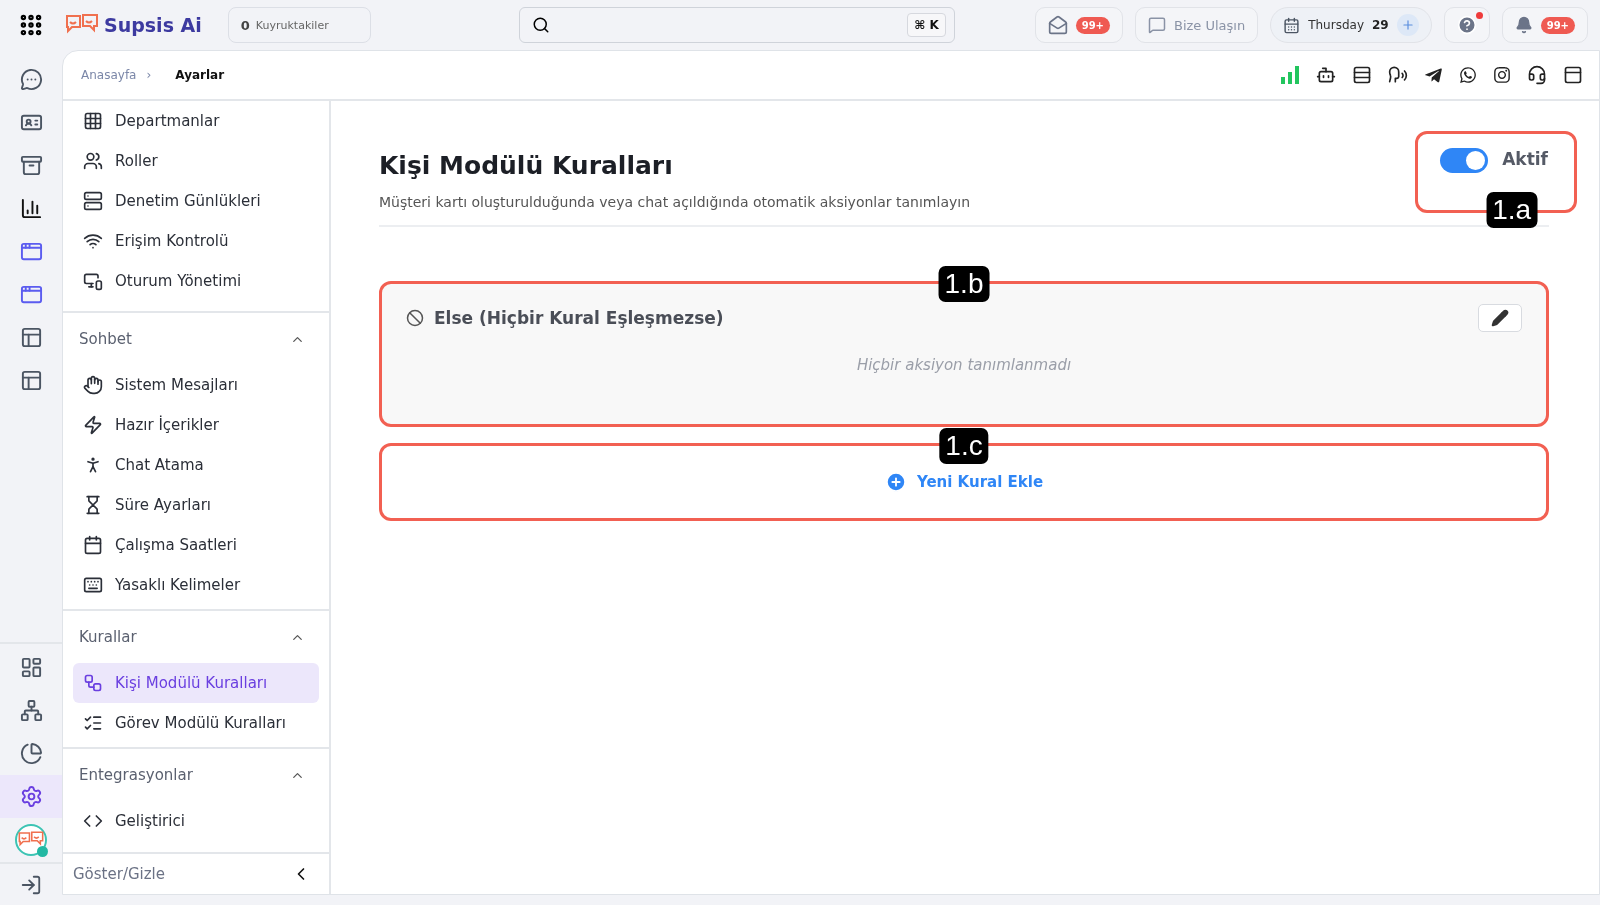  I want to click on annotation-label: 1.a, so click(1512, 210).